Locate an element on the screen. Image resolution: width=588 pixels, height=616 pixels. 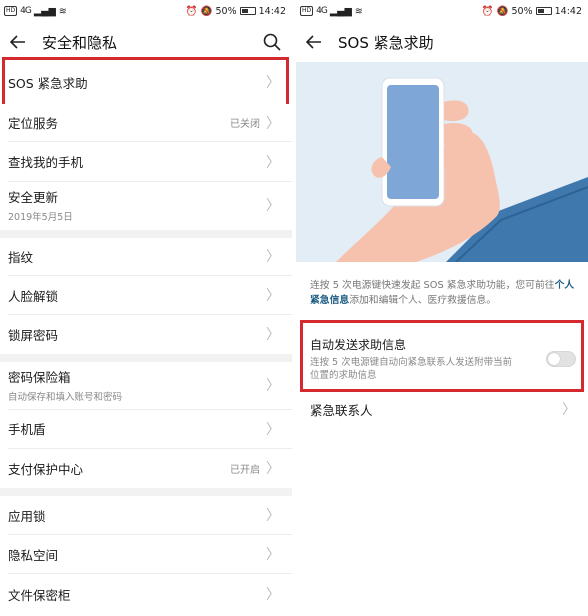
item-label: 指纹 is located at coordinates (21, 257).